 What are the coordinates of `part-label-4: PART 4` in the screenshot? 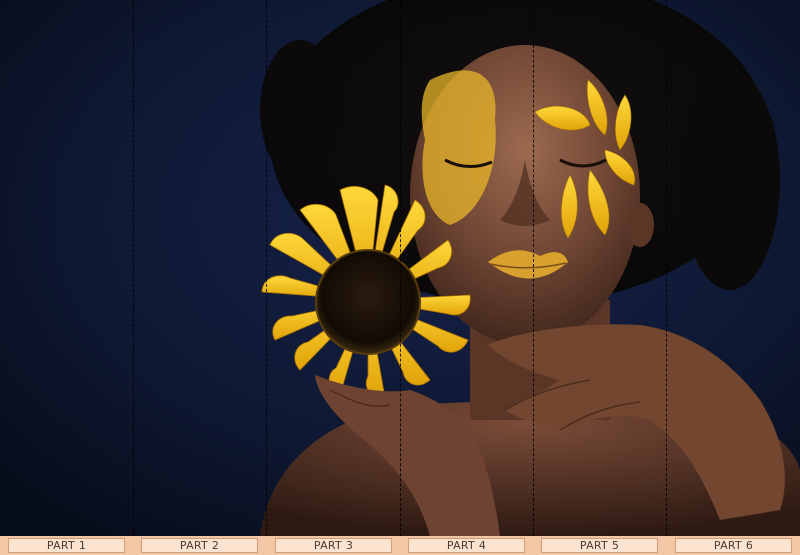 It's located at (466, 545).